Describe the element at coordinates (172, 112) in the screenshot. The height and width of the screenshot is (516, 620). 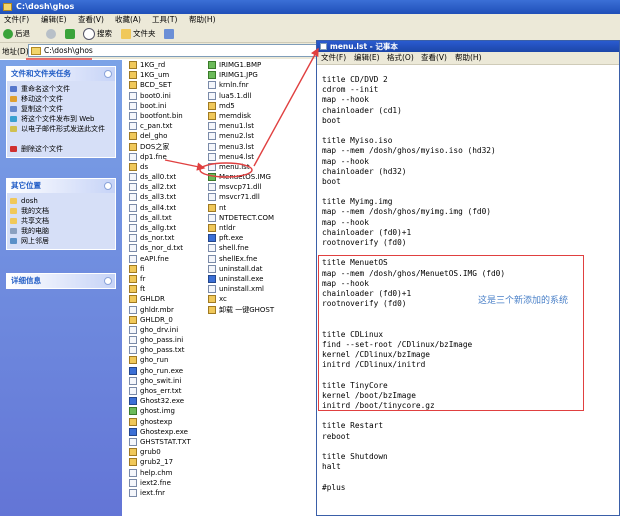
I see `annotation-overlay` at that location.